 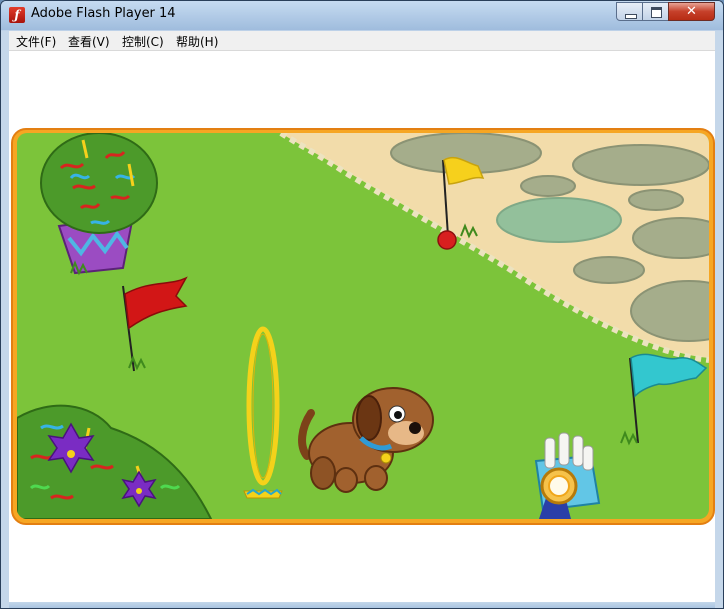 I want to click on maximize-button, so click(x=655, y=11).